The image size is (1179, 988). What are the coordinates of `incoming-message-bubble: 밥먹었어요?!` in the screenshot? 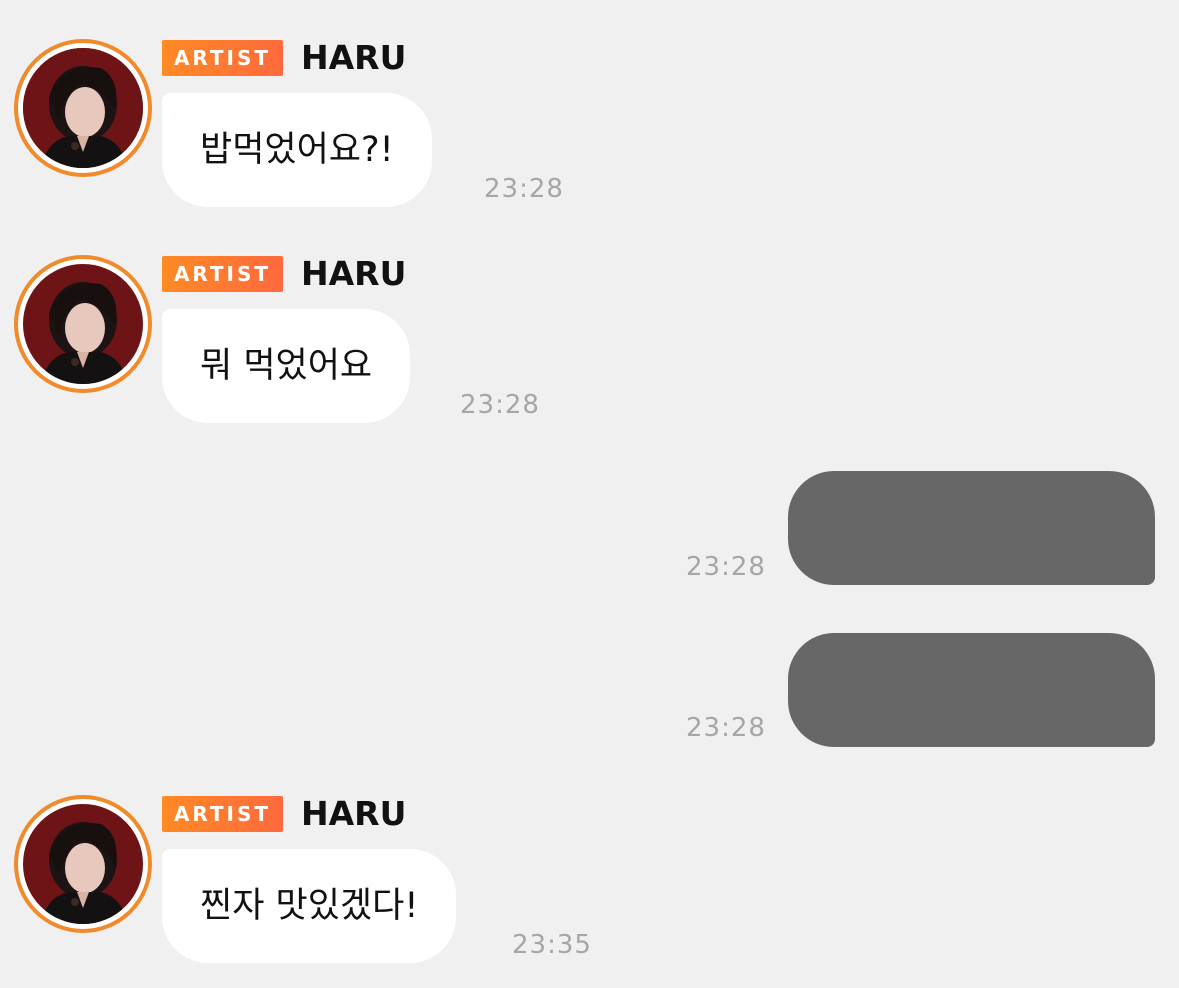 It's located at (297, 150).